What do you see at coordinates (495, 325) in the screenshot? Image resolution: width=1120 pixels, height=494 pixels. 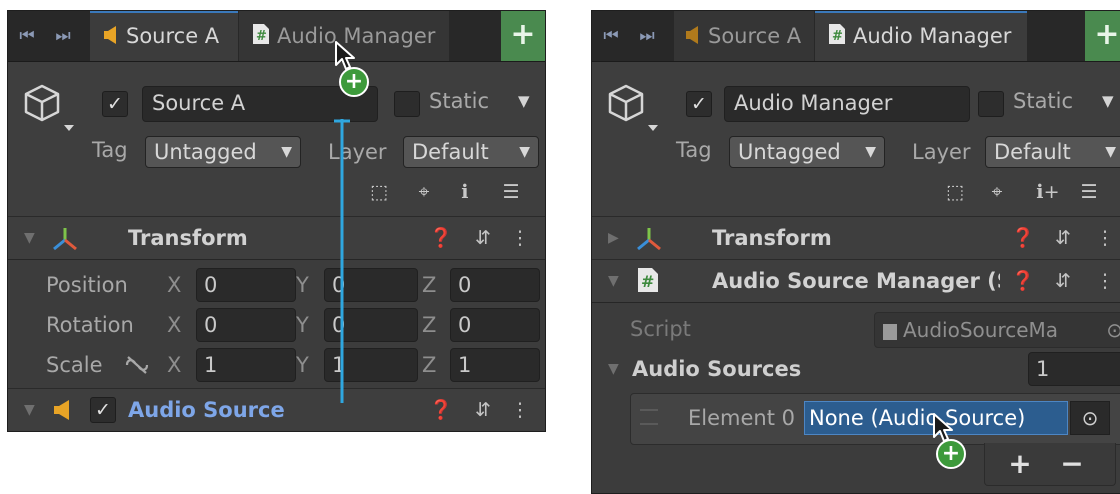 I see `rotation-z-field: 0` at bounding box center [495, 325].